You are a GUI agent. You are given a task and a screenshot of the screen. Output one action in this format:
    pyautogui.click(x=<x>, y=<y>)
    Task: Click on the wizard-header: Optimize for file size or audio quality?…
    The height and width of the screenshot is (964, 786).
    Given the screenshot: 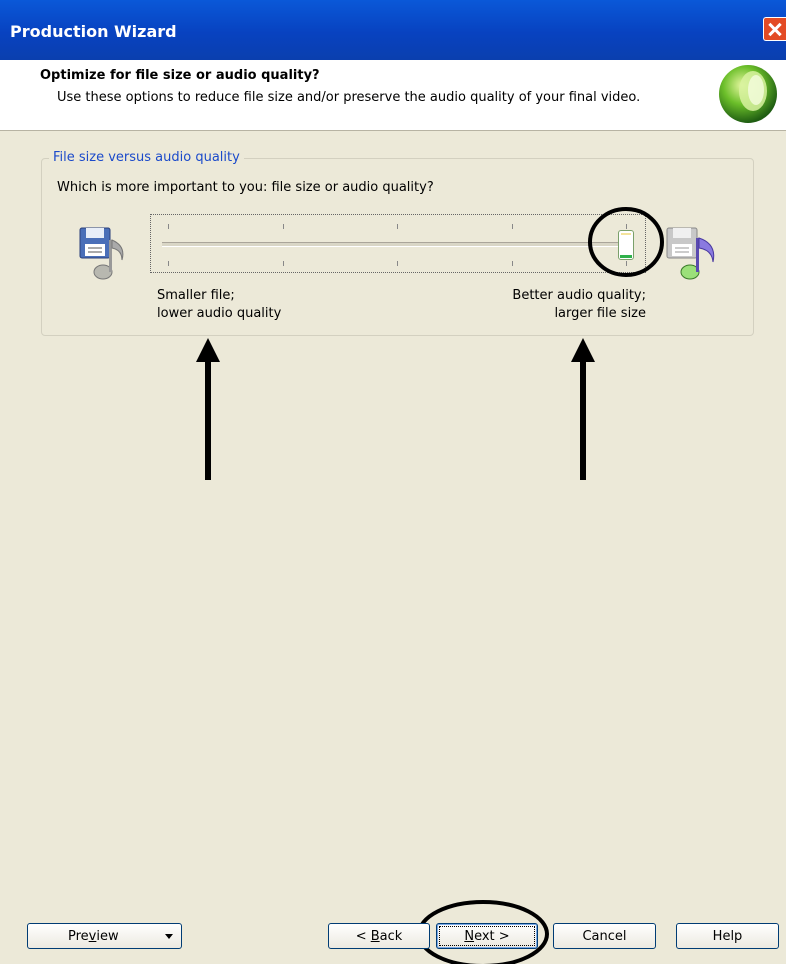 What is the action you would take?
    pyautogui.click(x=393, y=95)
    